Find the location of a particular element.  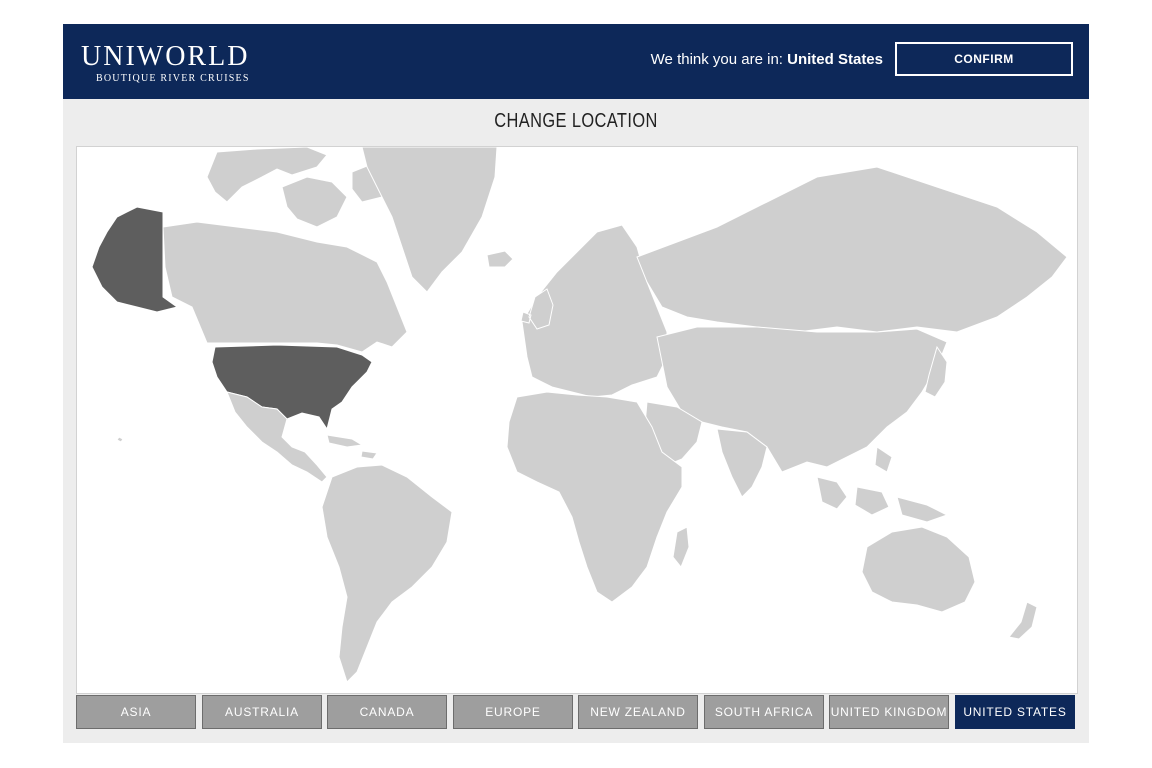

map-region-iceland is located at coordinates (500, 259).